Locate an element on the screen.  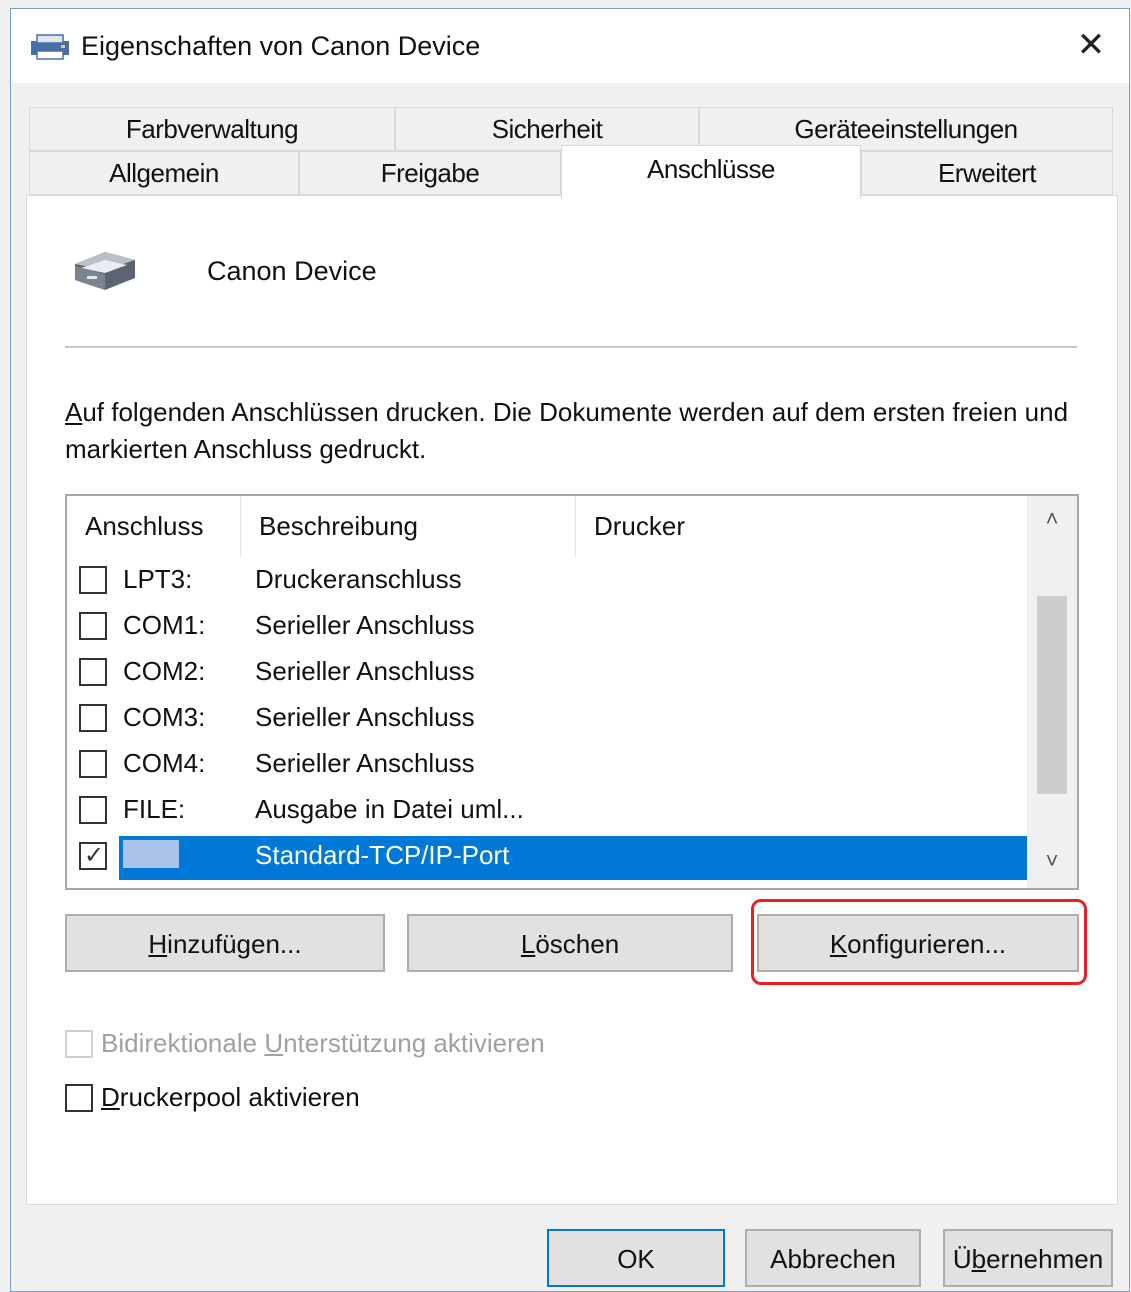
apply-button: Übernehmen is located at coordinates (1028, 1258).